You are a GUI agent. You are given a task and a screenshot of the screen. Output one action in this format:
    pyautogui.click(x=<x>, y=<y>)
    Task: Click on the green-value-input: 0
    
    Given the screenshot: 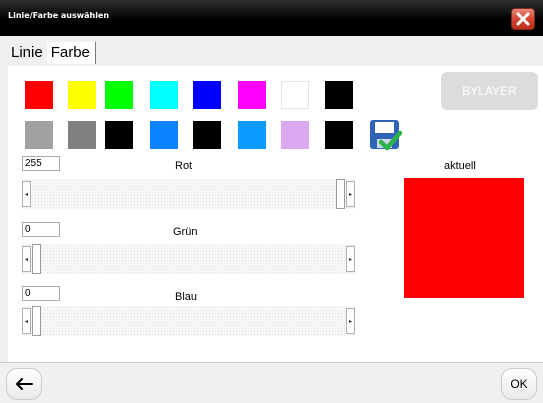 What is the action you would take?
    pyautogui.click(x=41, y=229)
    